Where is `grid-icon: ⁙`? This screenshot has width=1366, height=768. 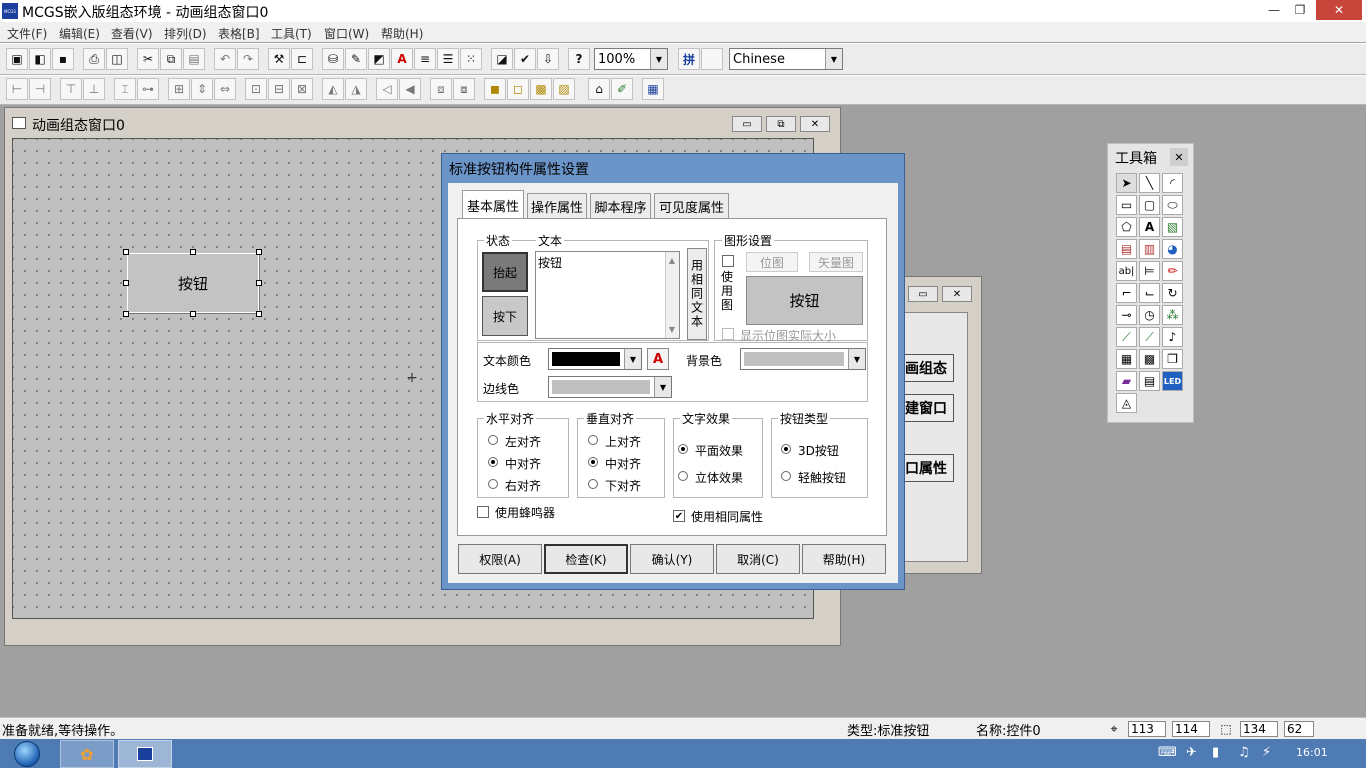
grid-icon: ⁙ is located at coordinates (471, 59).